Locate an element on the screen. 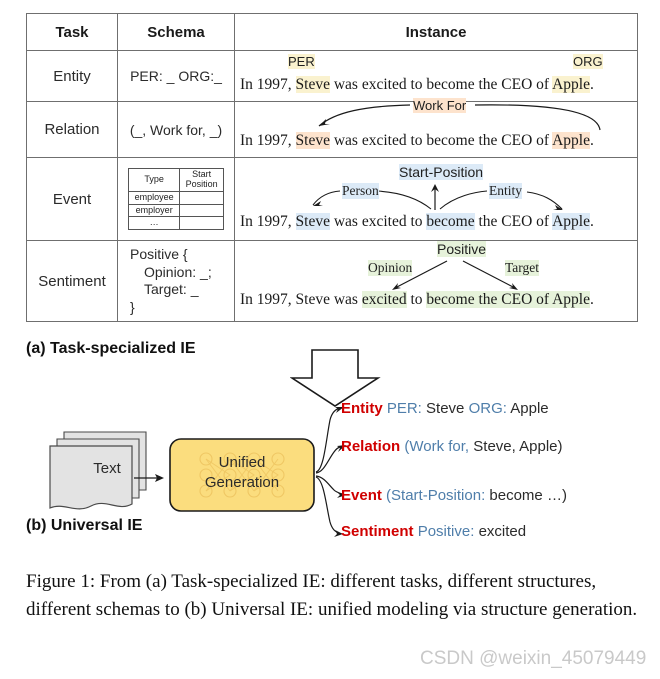 The height and width of the screenshot is (679, 660). sentiment-schema-block: Positive { Opinion: _; Target: _ } is located at coordinates (176, 281).